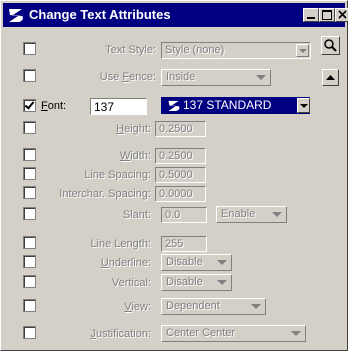 The image size is (348, 351). I want to click on justification-dropdown: Center Center, so click(233, 333).